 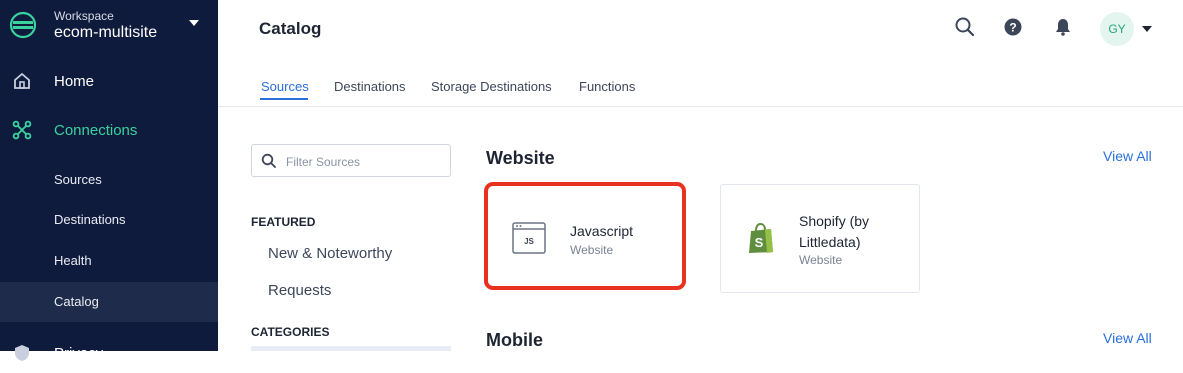 I want to click on workspace-switcher: Workspace ecom-multisite, so click(x=109, y=25).